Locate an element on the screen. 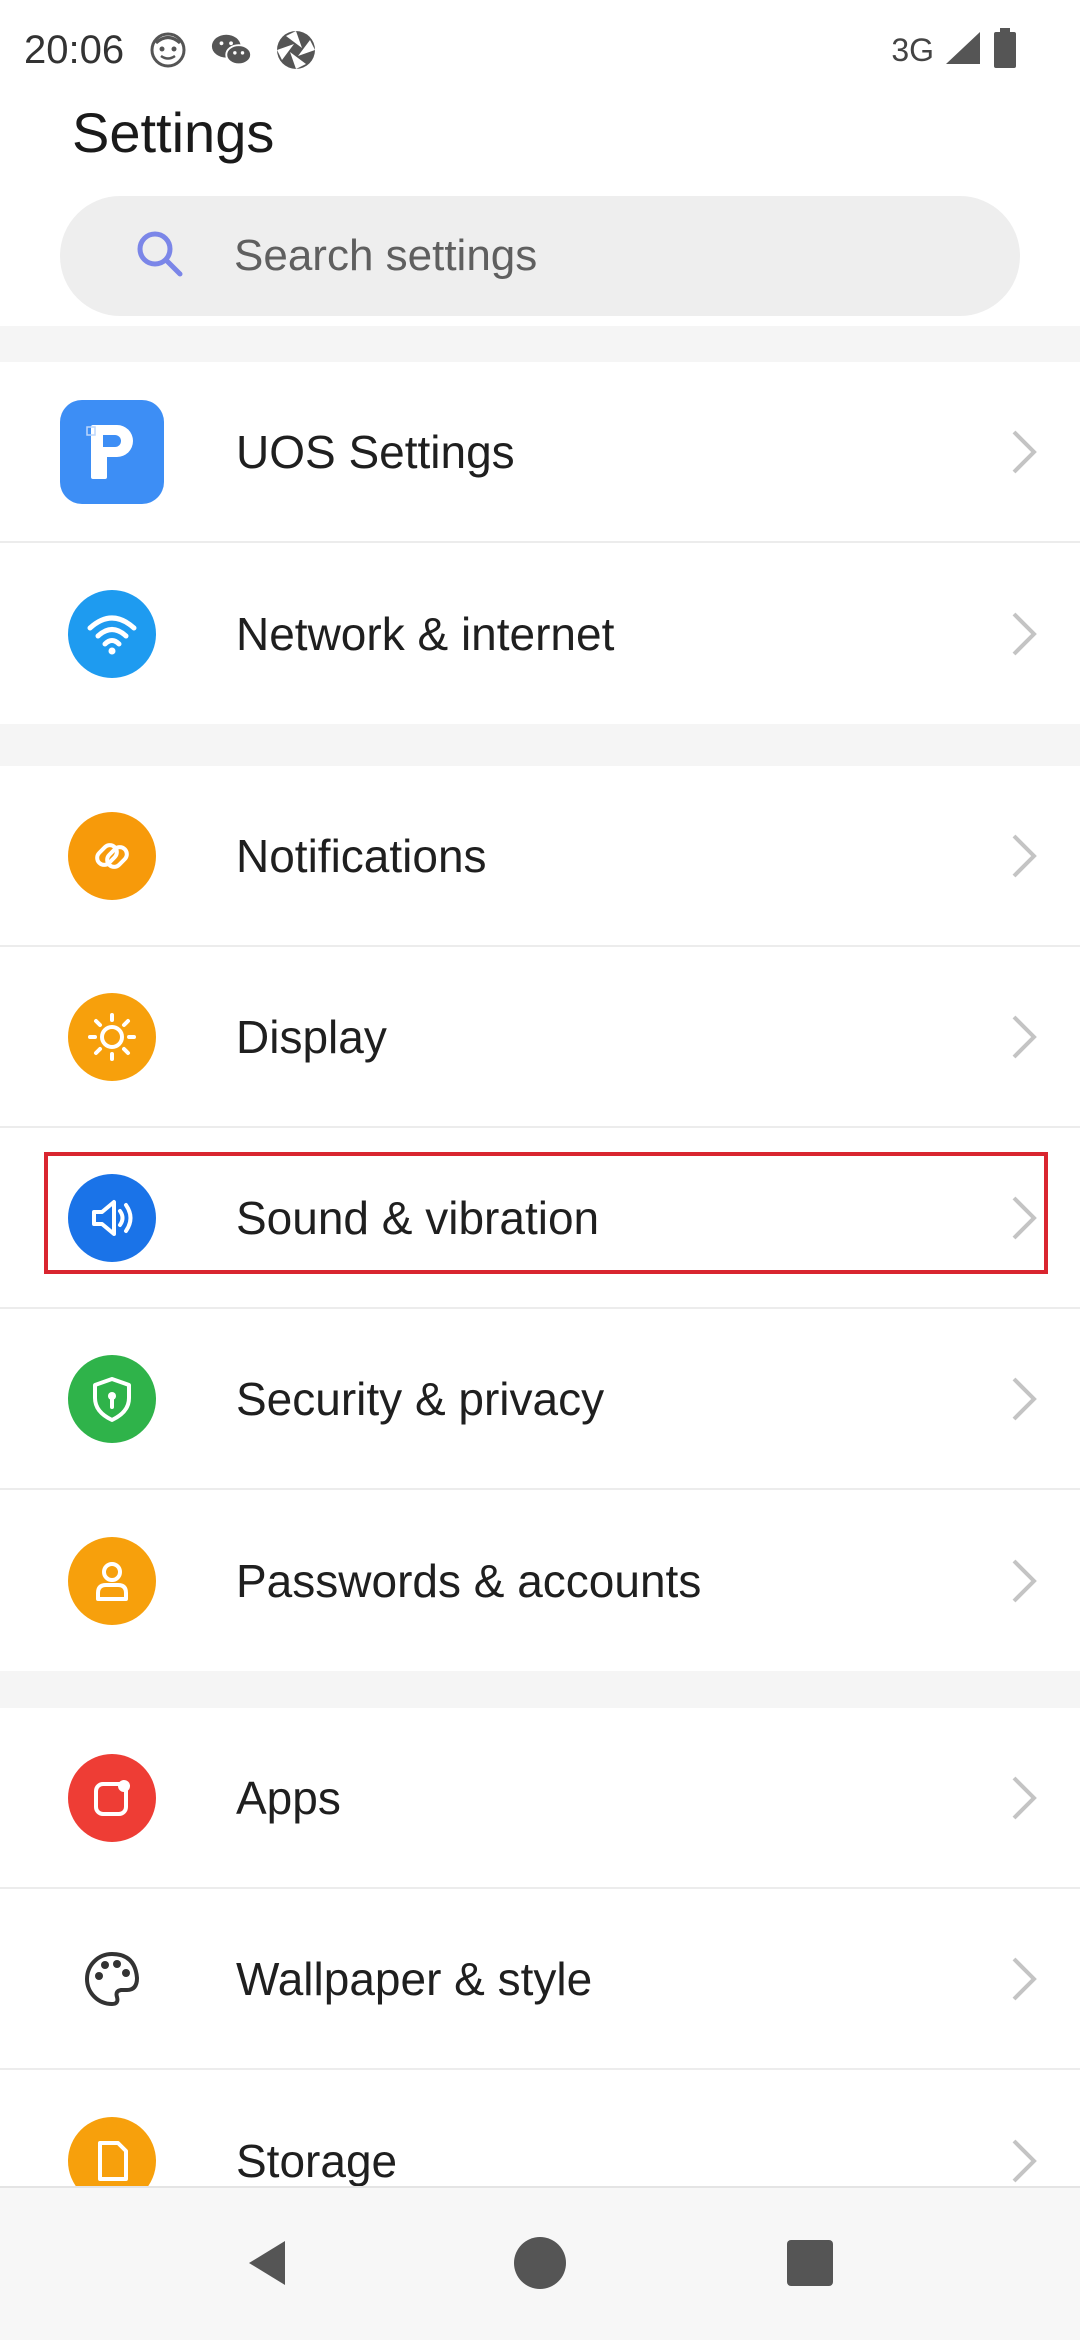 This screenshot has width=1080, height=2340. wechat-icon is located at coordinates (232, 50).